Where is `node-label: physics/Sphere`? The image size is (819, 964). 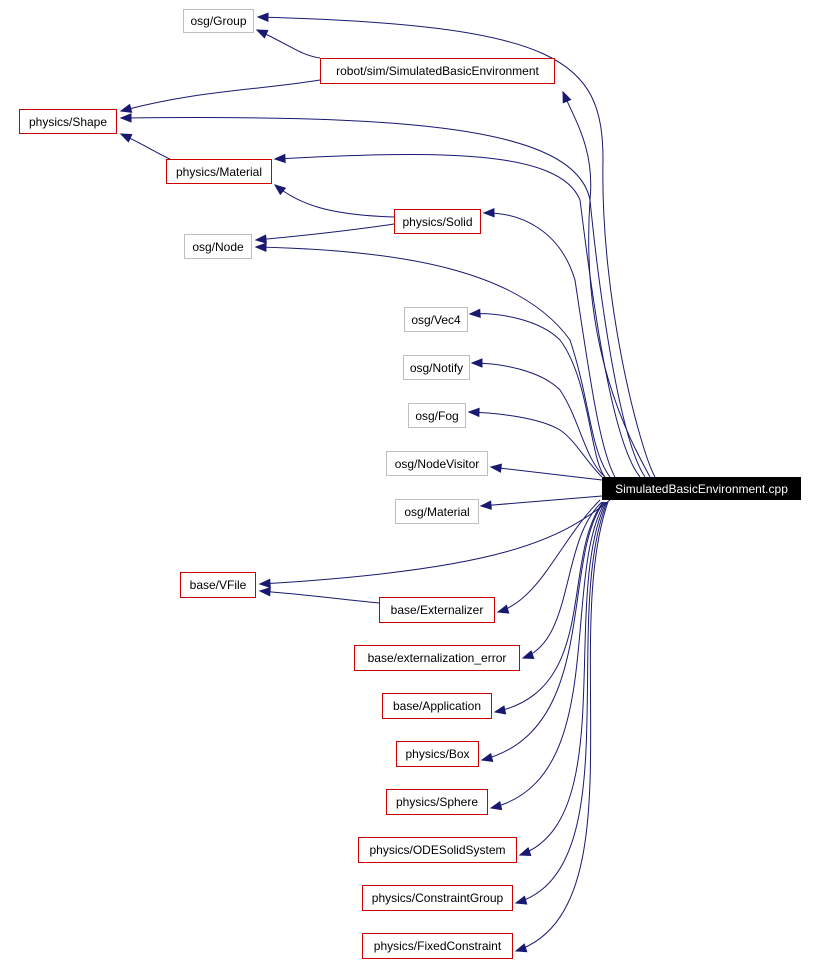
node-label: physics/Sphere is located at coordinates (437, 802).